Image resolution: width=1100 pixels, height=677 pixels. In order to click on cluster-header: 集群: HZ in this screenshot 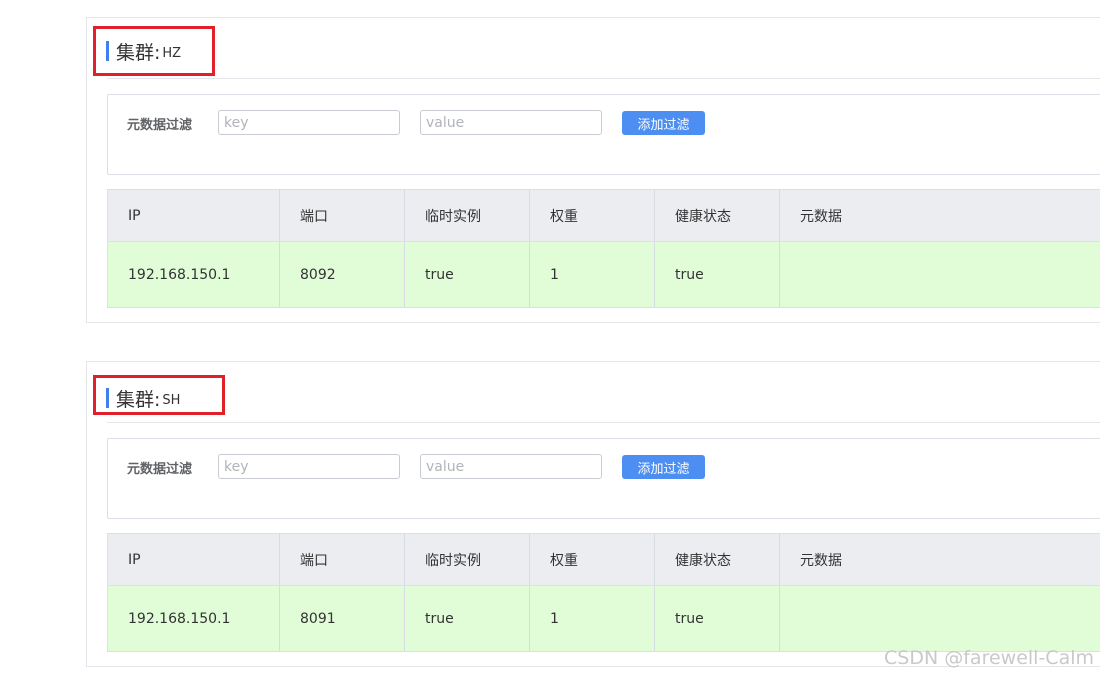, I will do `click(144, 52)`.